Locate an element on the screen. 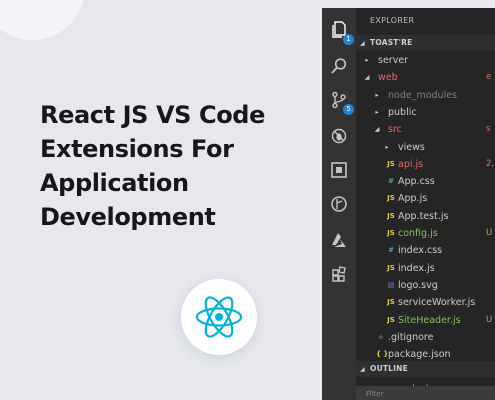 The width and height of the screenshot is (495, 400). file-label: .gitignore is located at coordinates (411, 337).